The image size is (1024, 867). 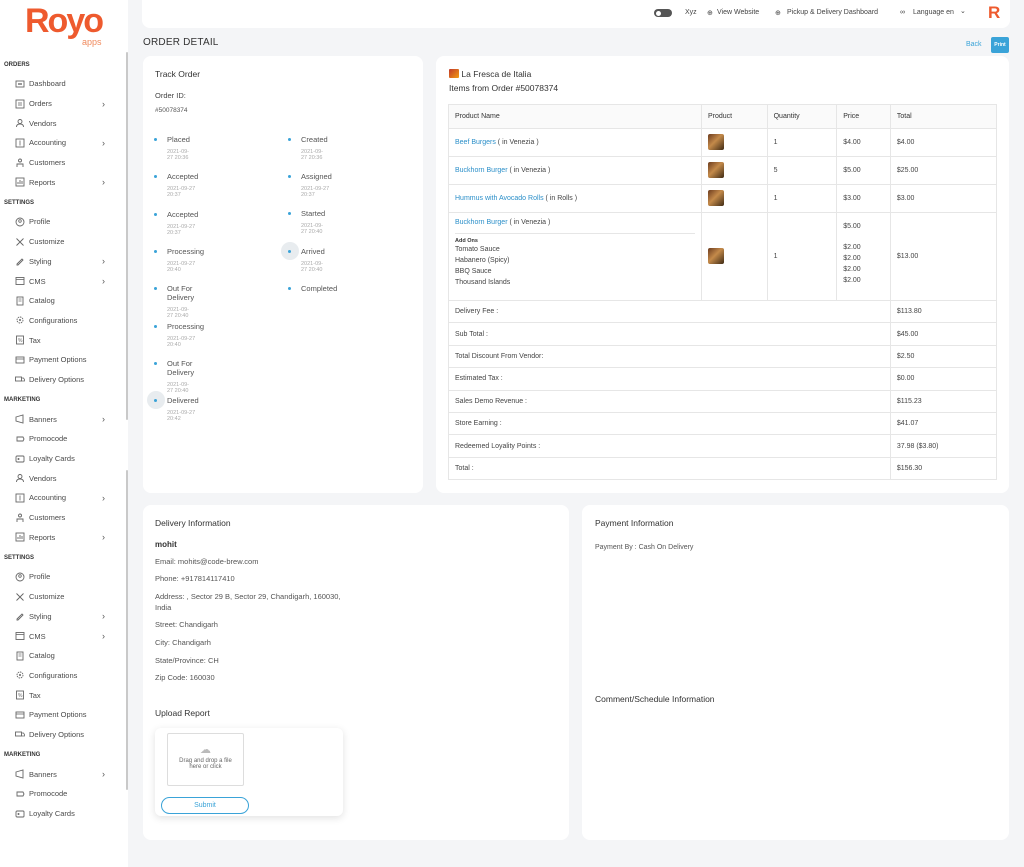 I want to click on styling-icon, so click(x=19, y=616).